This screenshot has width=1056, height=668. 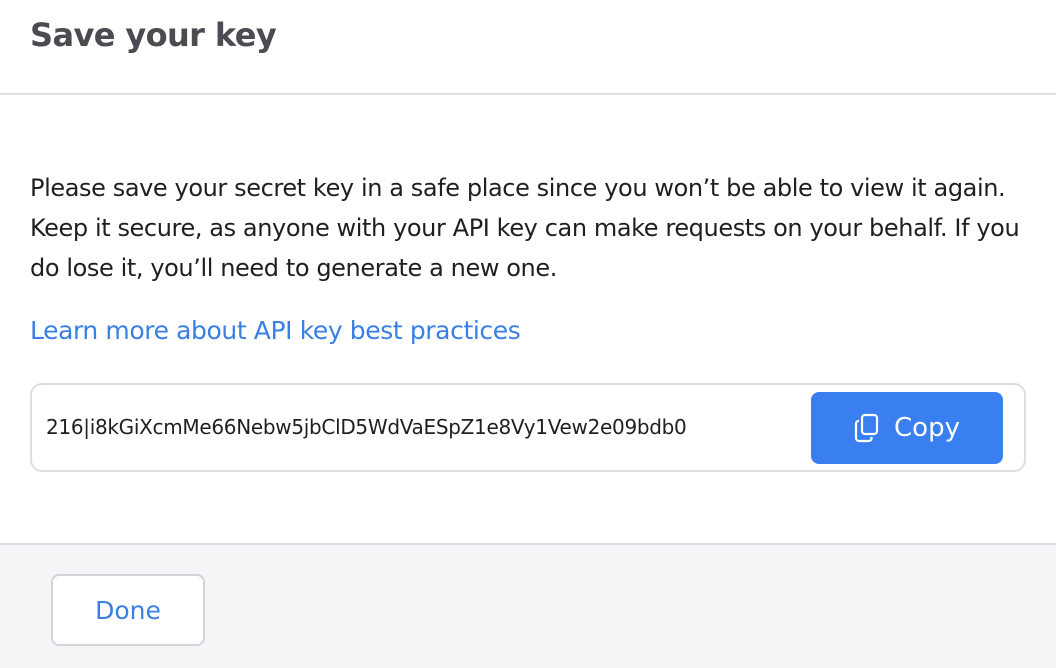 What do you see at coordinates (927, 428) in the screenshot?
I see `copy-button-label: Copy` at bounding box center [927, 428].